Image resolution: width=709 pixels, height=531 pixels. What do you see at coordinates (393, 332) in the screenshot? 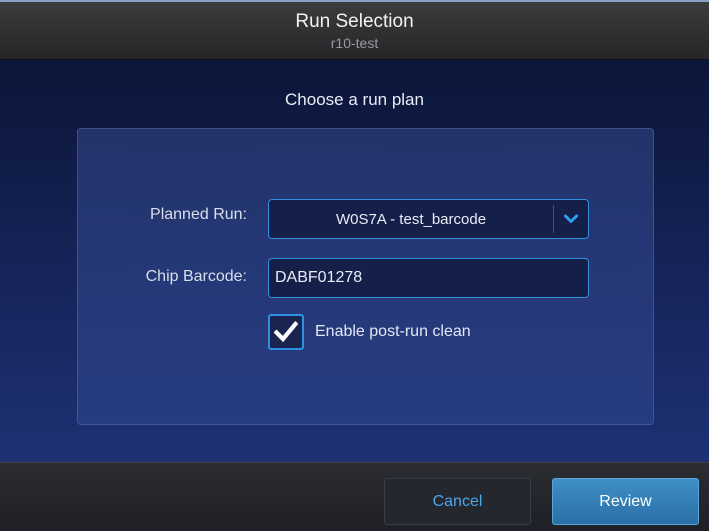
I see `post-run-clean-label: Enable post-run clean` at bounding box center [393, 332].